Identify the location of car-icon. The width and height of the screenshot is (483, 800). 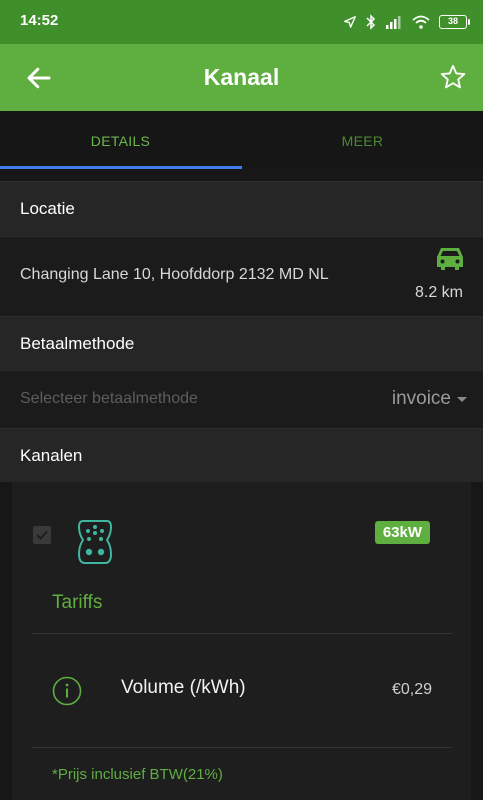
(450, 258).